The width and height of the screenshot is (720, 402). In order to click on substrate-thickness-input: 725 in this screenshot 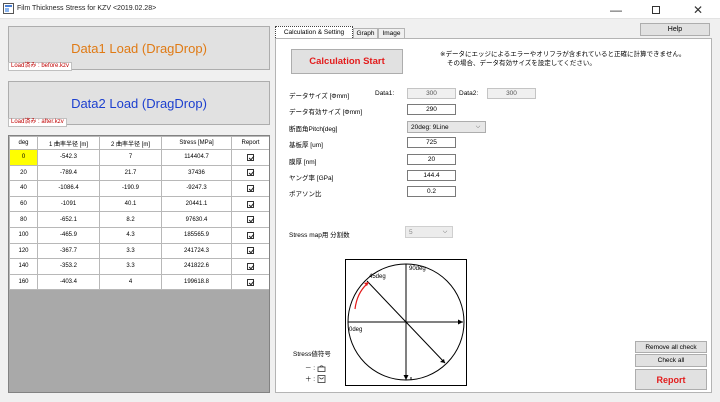, I will do `click(431, 142)`.